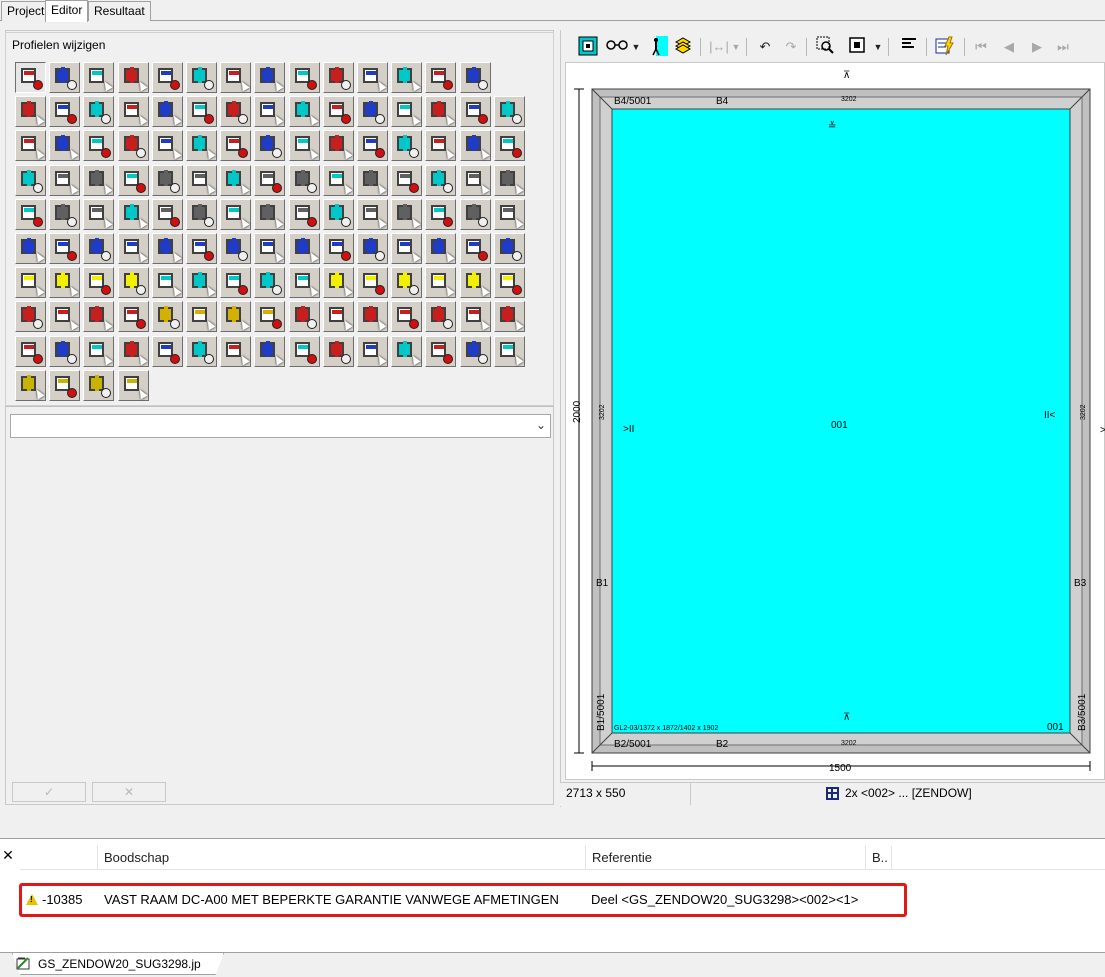  Describe the element at coordinates (1037, 47) in the screenshot. I see `next-icon: ▶` at that location.